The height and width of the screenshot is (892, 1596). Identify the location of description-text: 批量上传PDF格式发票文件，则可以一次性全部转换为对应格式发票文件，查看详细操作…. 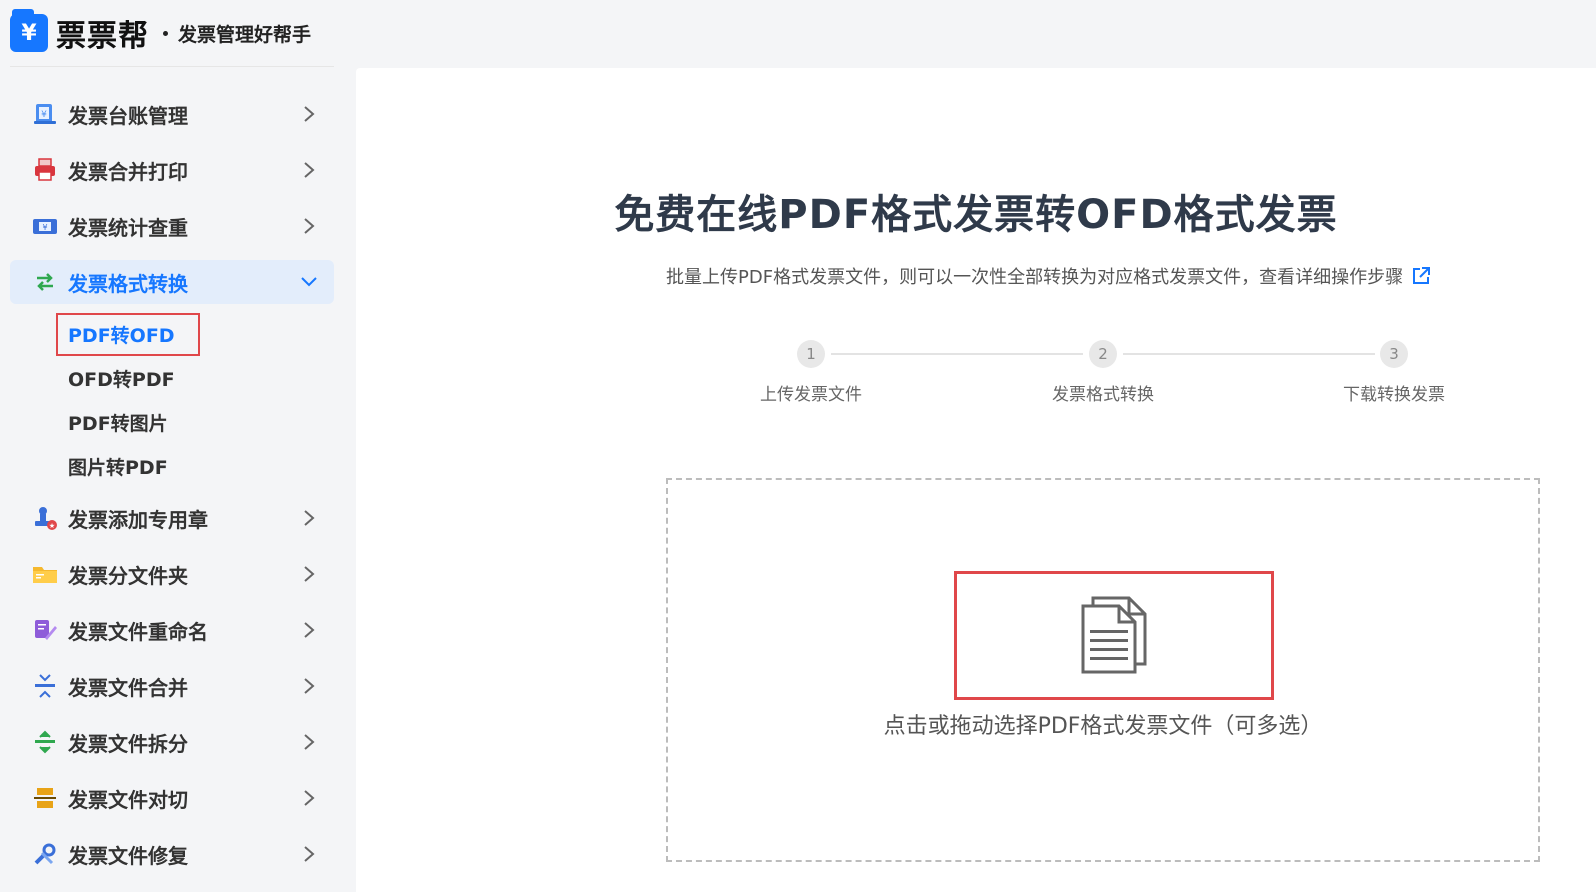
(1035, 277).